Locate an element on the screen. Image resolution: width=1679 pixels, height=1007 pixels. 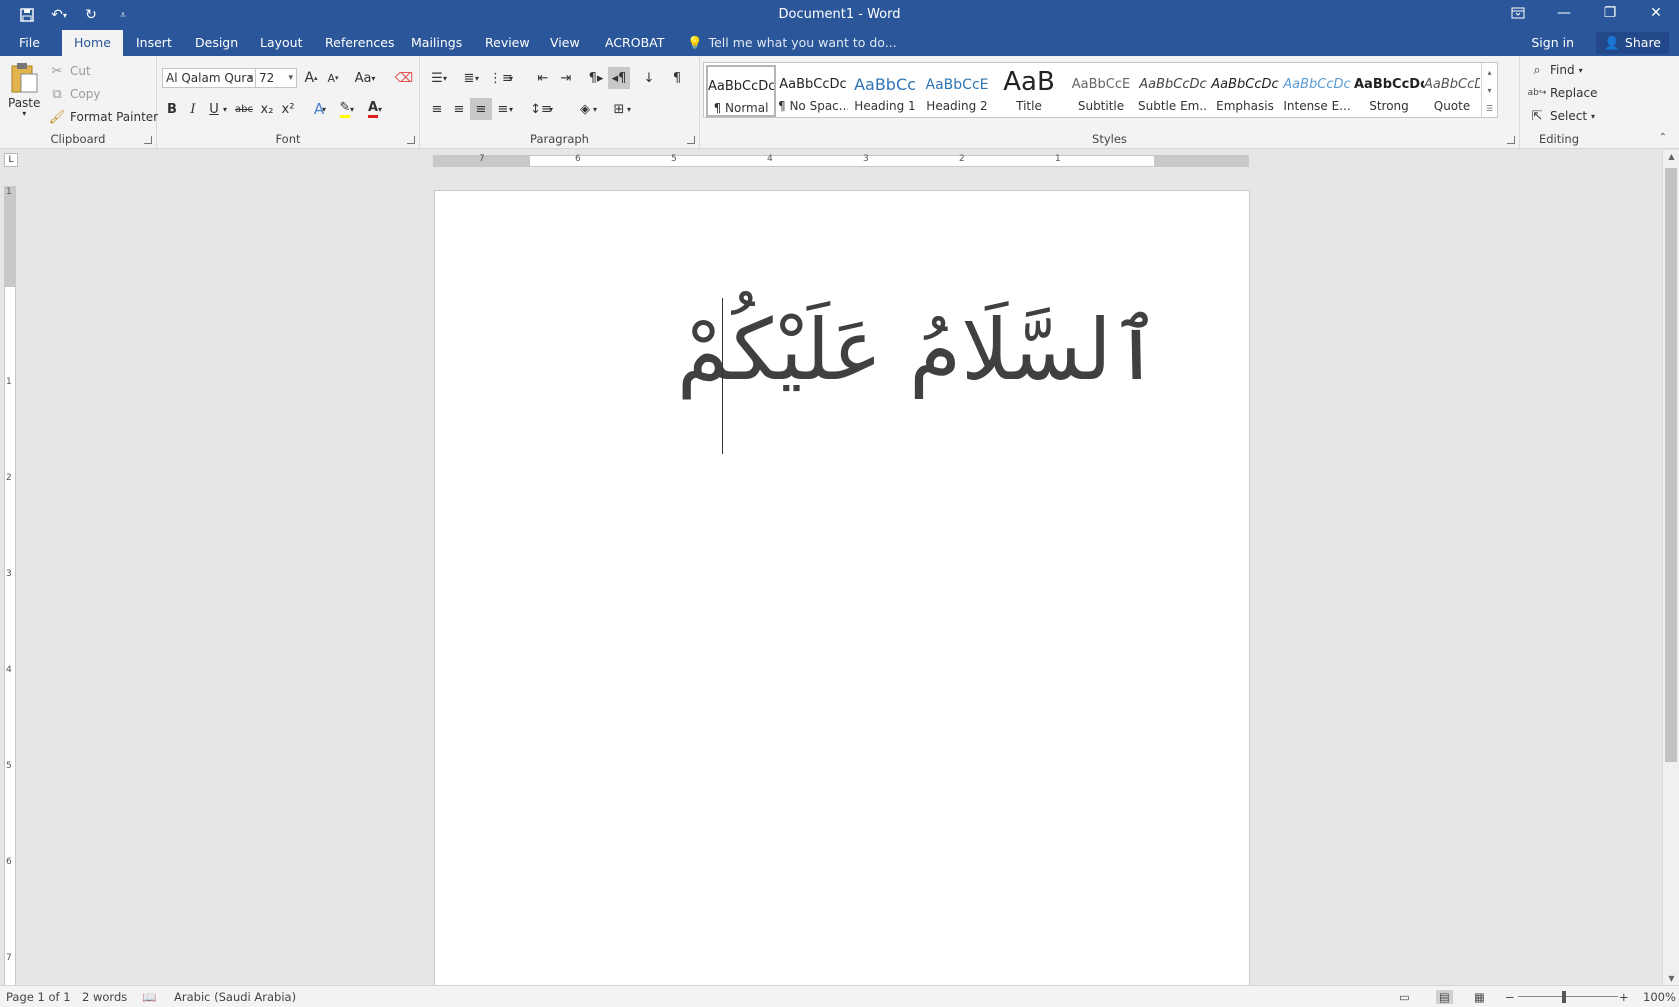
scrollbar-thumb is located at coordinates (1671, 465).